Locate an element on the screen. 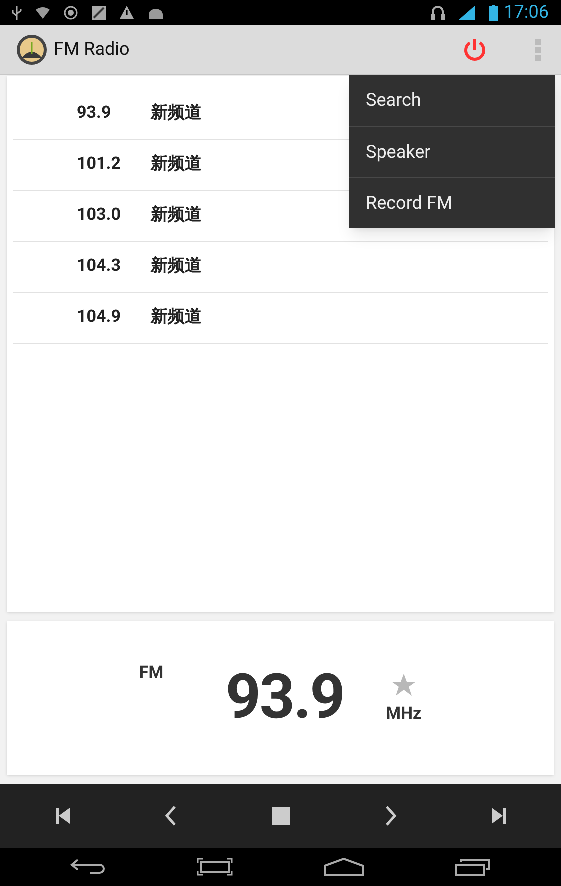  menu-item: Speaker is located at coordinates (452, 151).